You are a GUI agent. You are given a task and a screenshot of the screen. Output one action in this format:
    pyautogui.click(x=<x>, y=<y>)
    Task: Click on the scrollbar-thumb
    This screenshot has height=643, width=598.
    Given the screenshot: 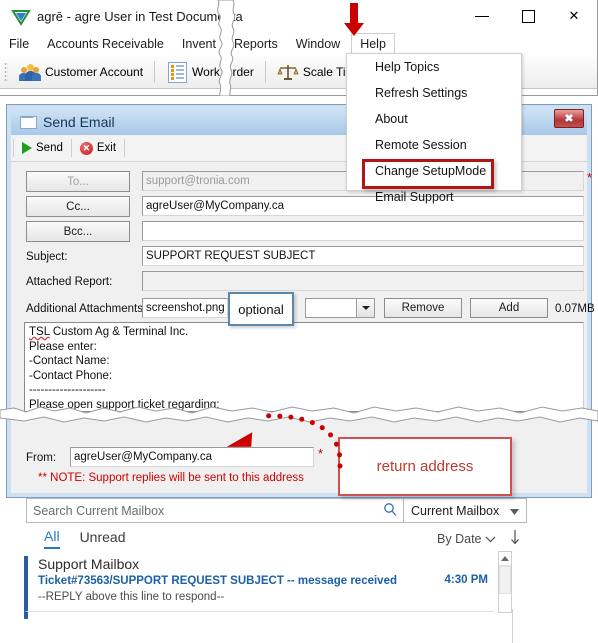 What is the action you would take?
    pyautogui.click(x=505, y=580)
    